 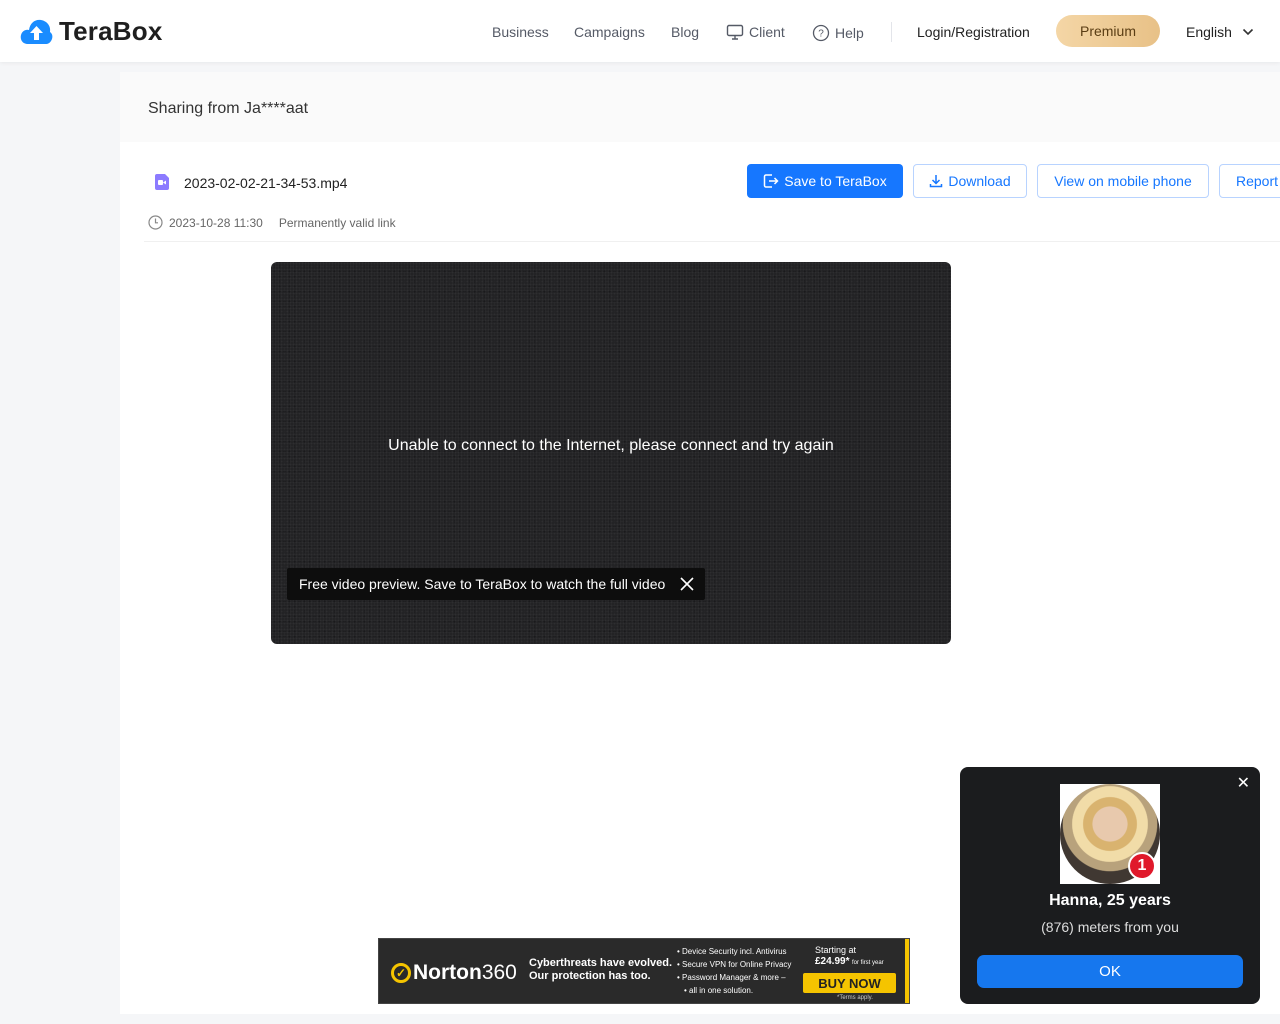 I want to click on view-on-mobile-button: View on mobile phone, so click(x=1123, y=181).